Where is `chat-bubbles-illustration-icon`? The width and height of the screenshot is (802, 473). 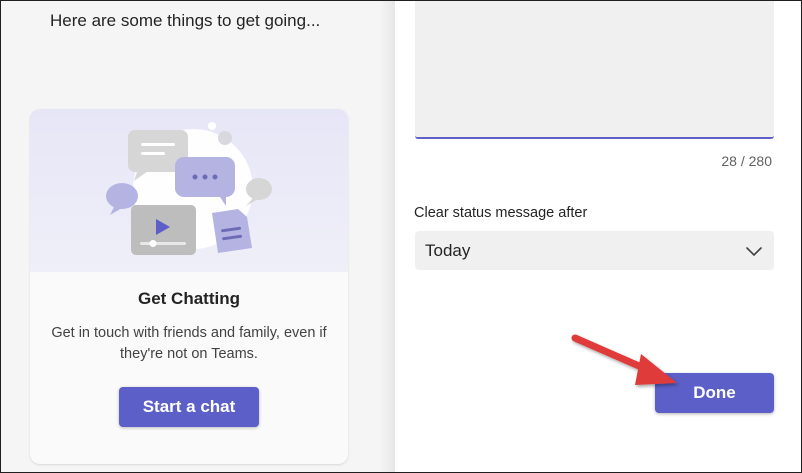
chat-bubbles-illustration-icon is located at coordinates (189, 188).